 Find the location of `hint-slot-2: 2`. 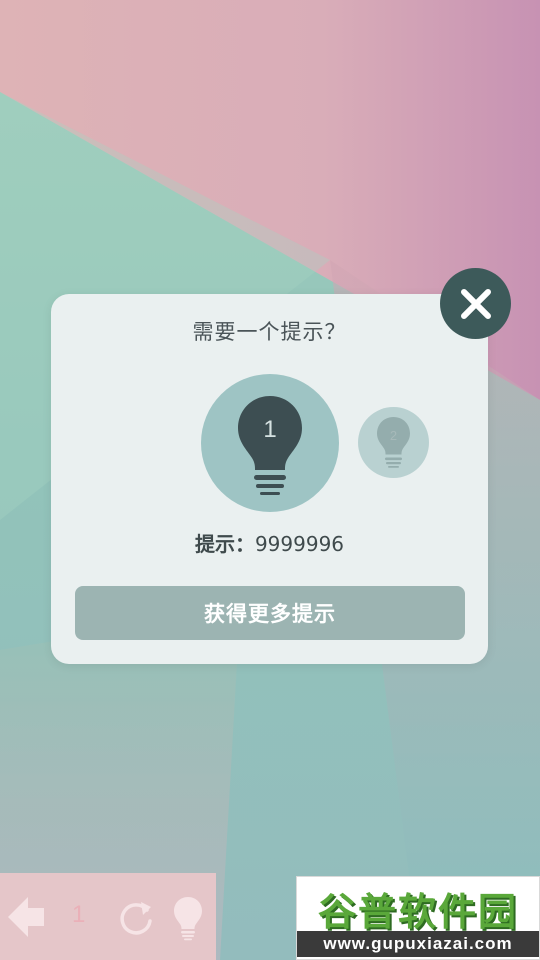

hint-slot-2: 2 is located at coordinates (393, 442).